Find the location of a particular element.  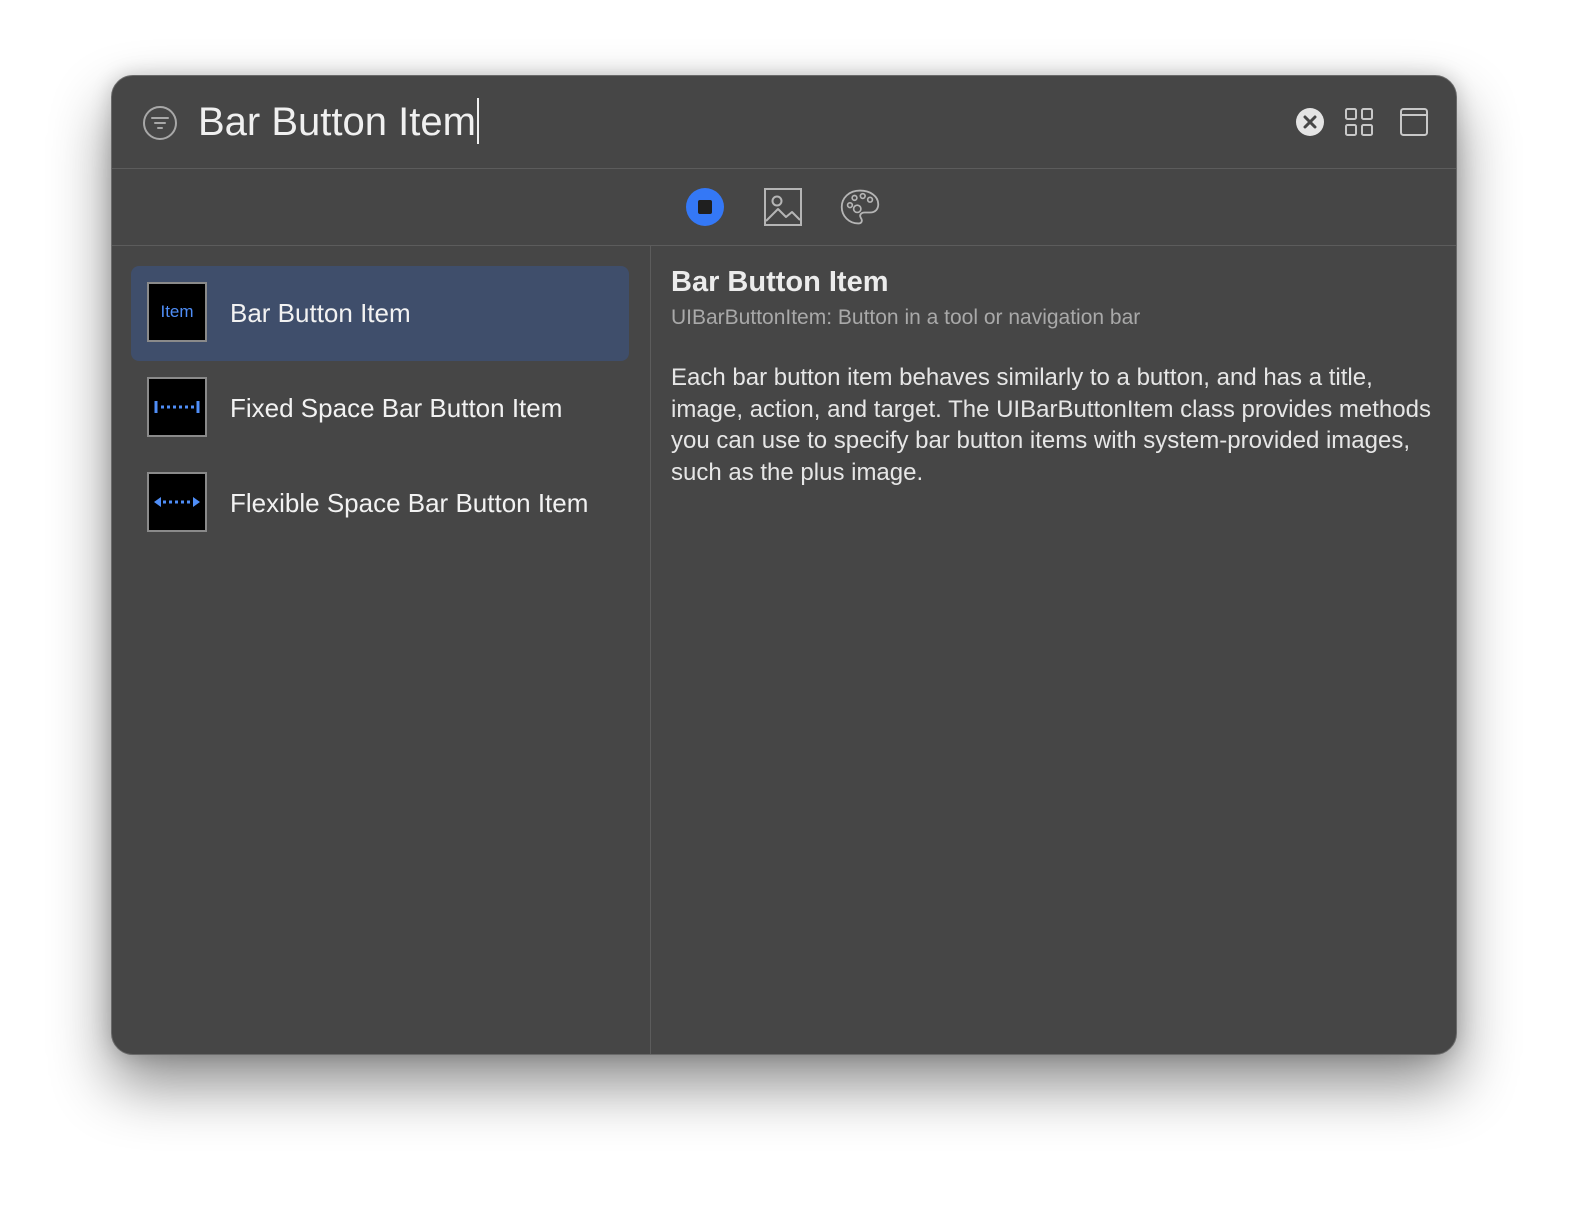

filter-icon is located at coordinates (160, 123).